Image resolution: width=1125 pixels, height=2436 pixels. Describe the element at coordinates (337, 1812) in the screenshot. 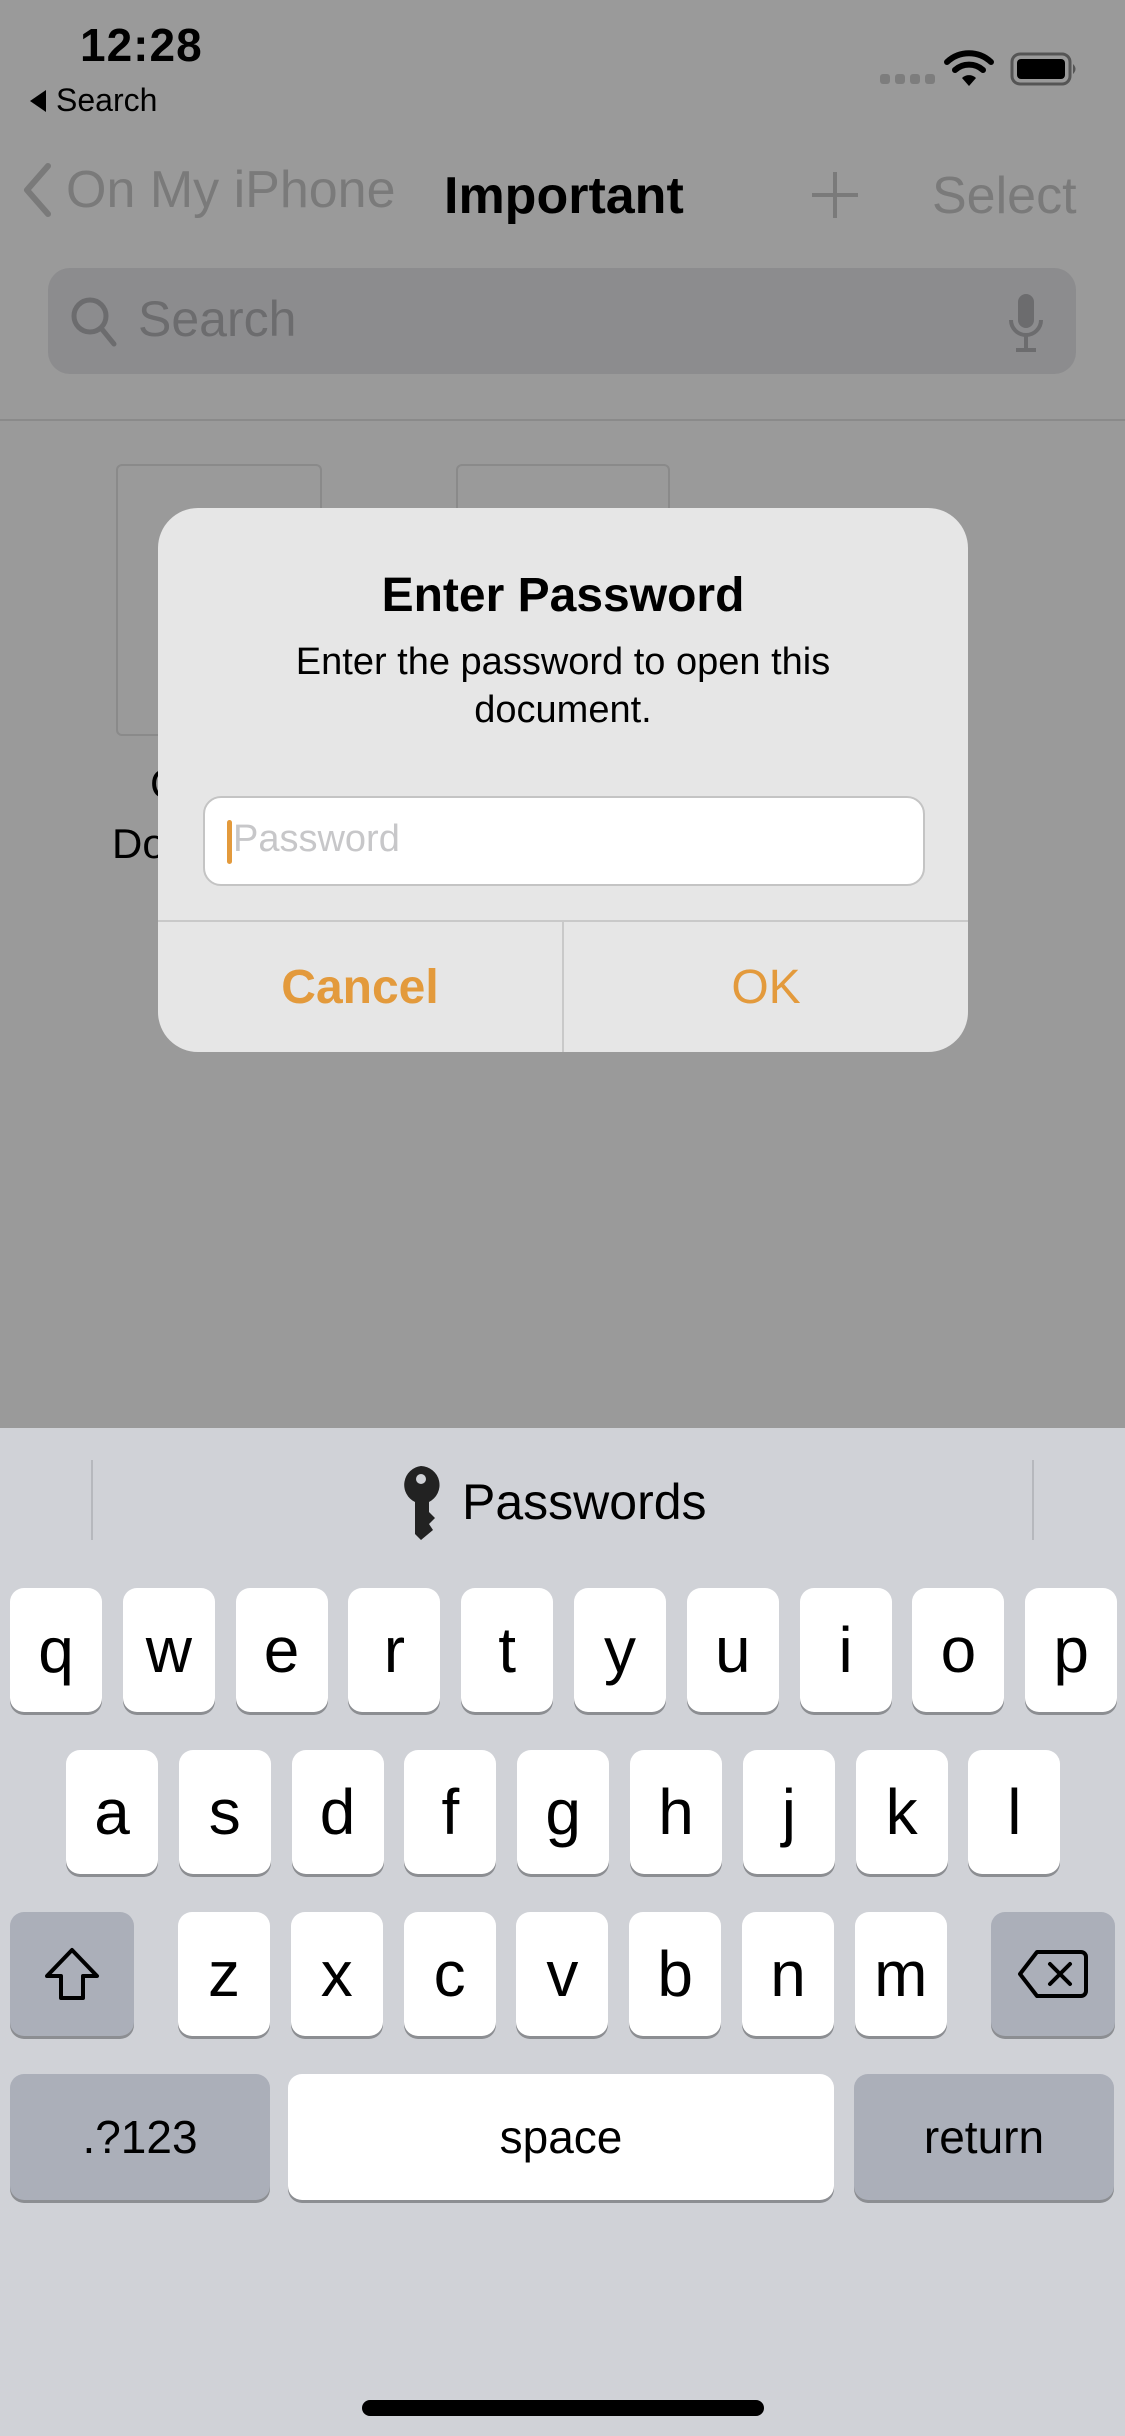

I see `key-d: d` at that location.